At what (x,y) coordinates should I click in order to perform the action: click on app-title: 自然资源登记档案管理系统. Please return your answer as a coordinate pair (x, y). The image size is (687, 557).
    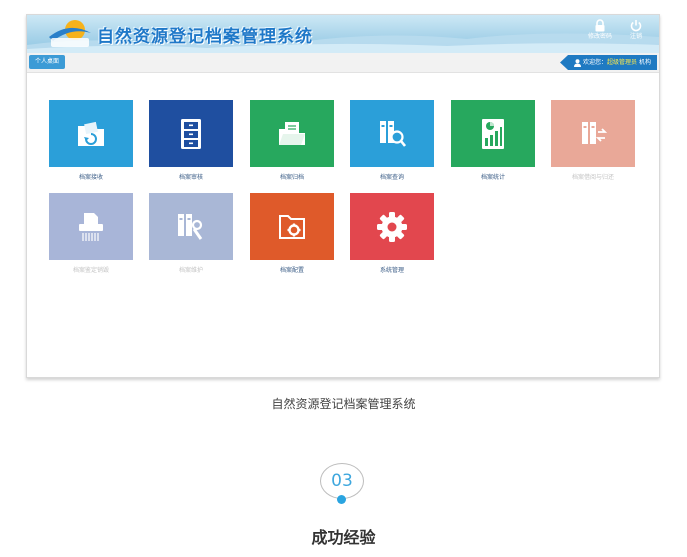
    Looking at the image, I should click on (205, 37).